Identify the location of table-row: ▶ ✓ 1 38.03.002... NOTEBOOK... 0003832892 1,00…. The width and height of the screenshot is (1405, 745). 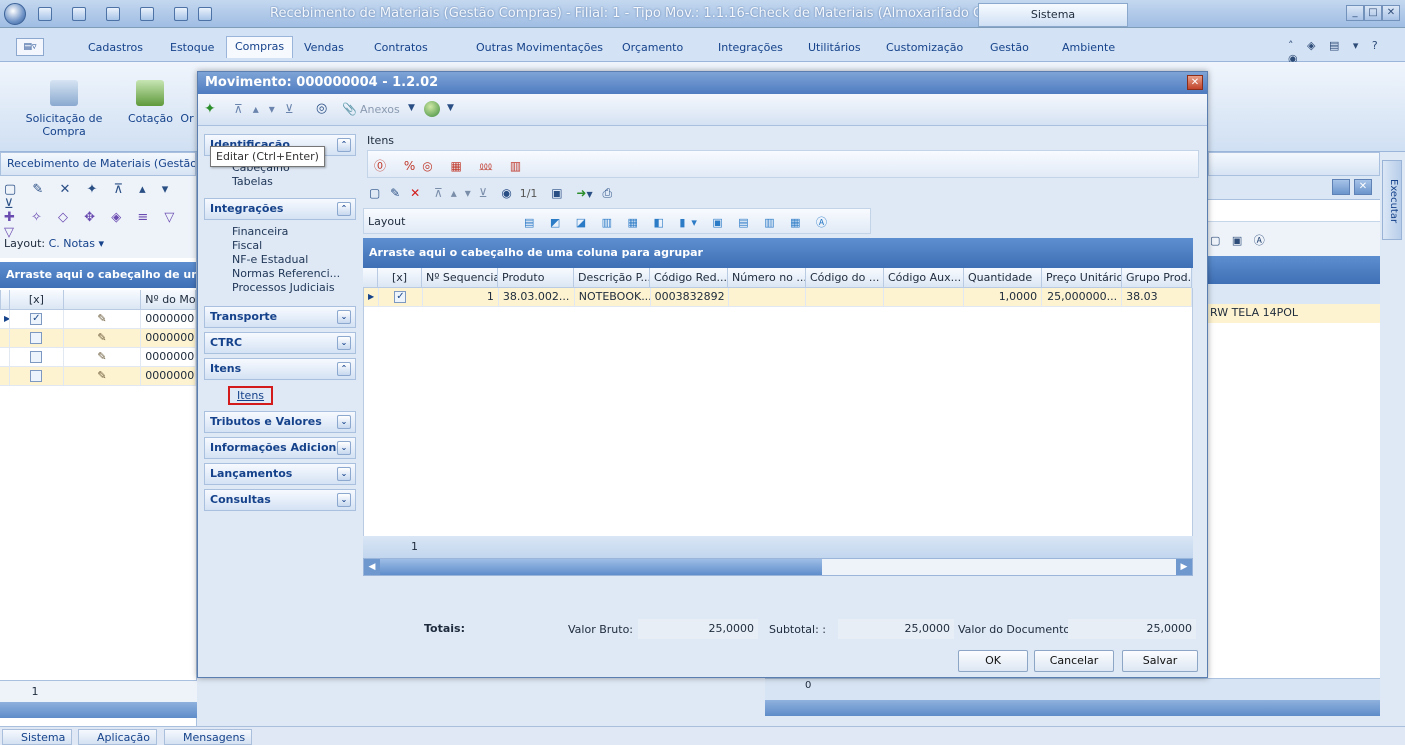
(778, 297).